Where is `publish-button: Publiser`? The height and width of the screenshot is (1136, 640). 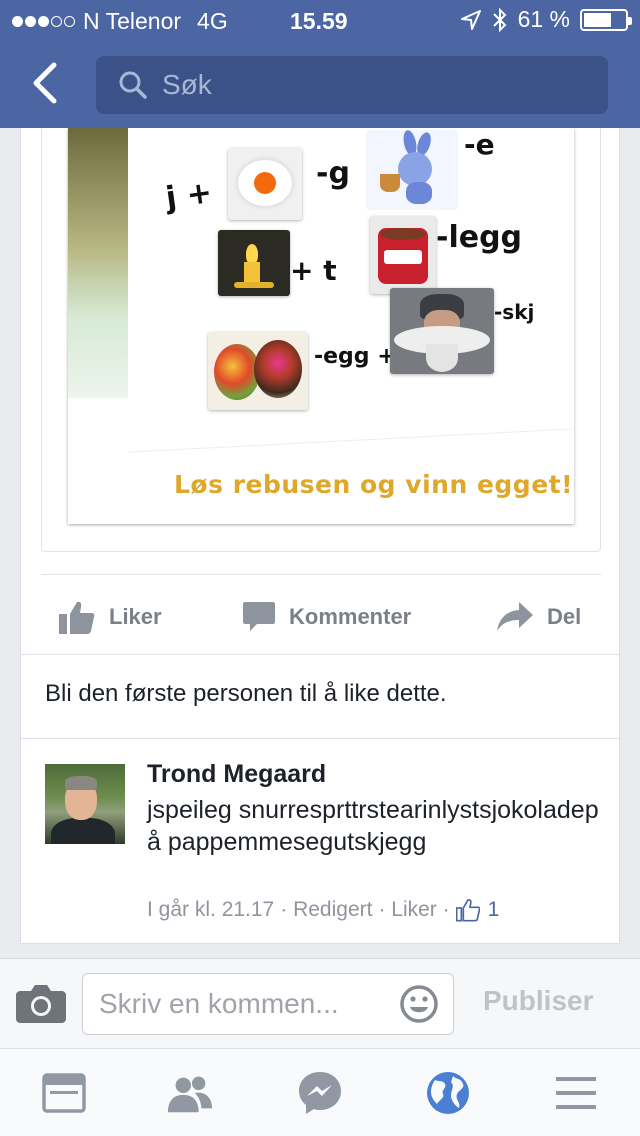 publish-button: Publiser is located at coordinates (538, 1001).